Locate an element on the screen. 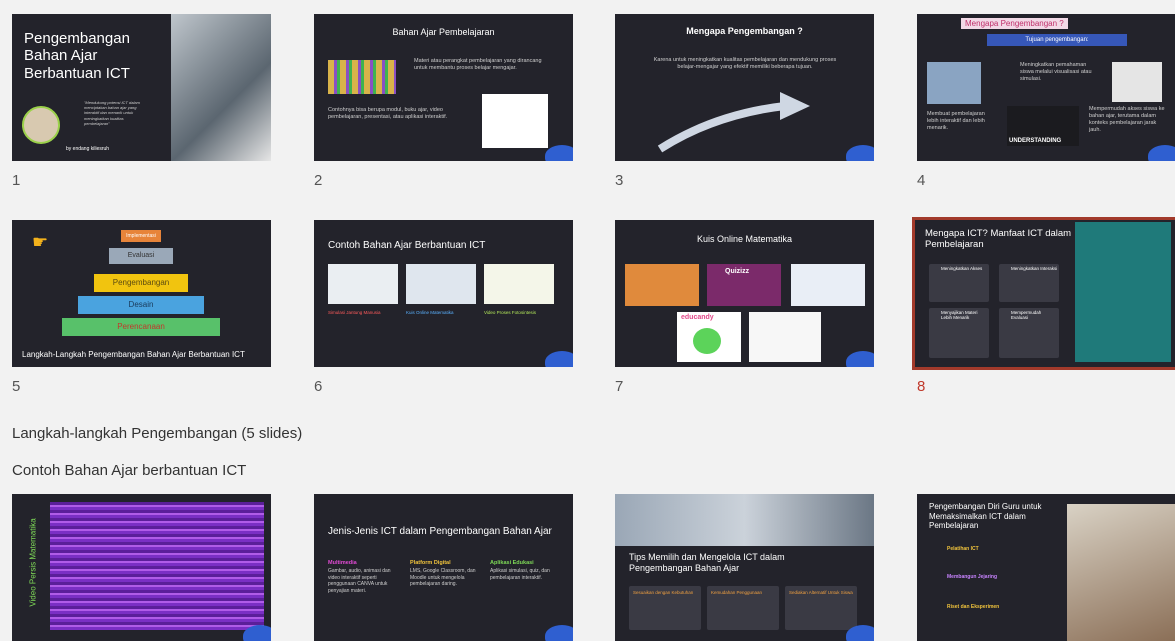 The image size is (1175, 641). pyramid-level: Implementasi is located at coordinates (141, 236).